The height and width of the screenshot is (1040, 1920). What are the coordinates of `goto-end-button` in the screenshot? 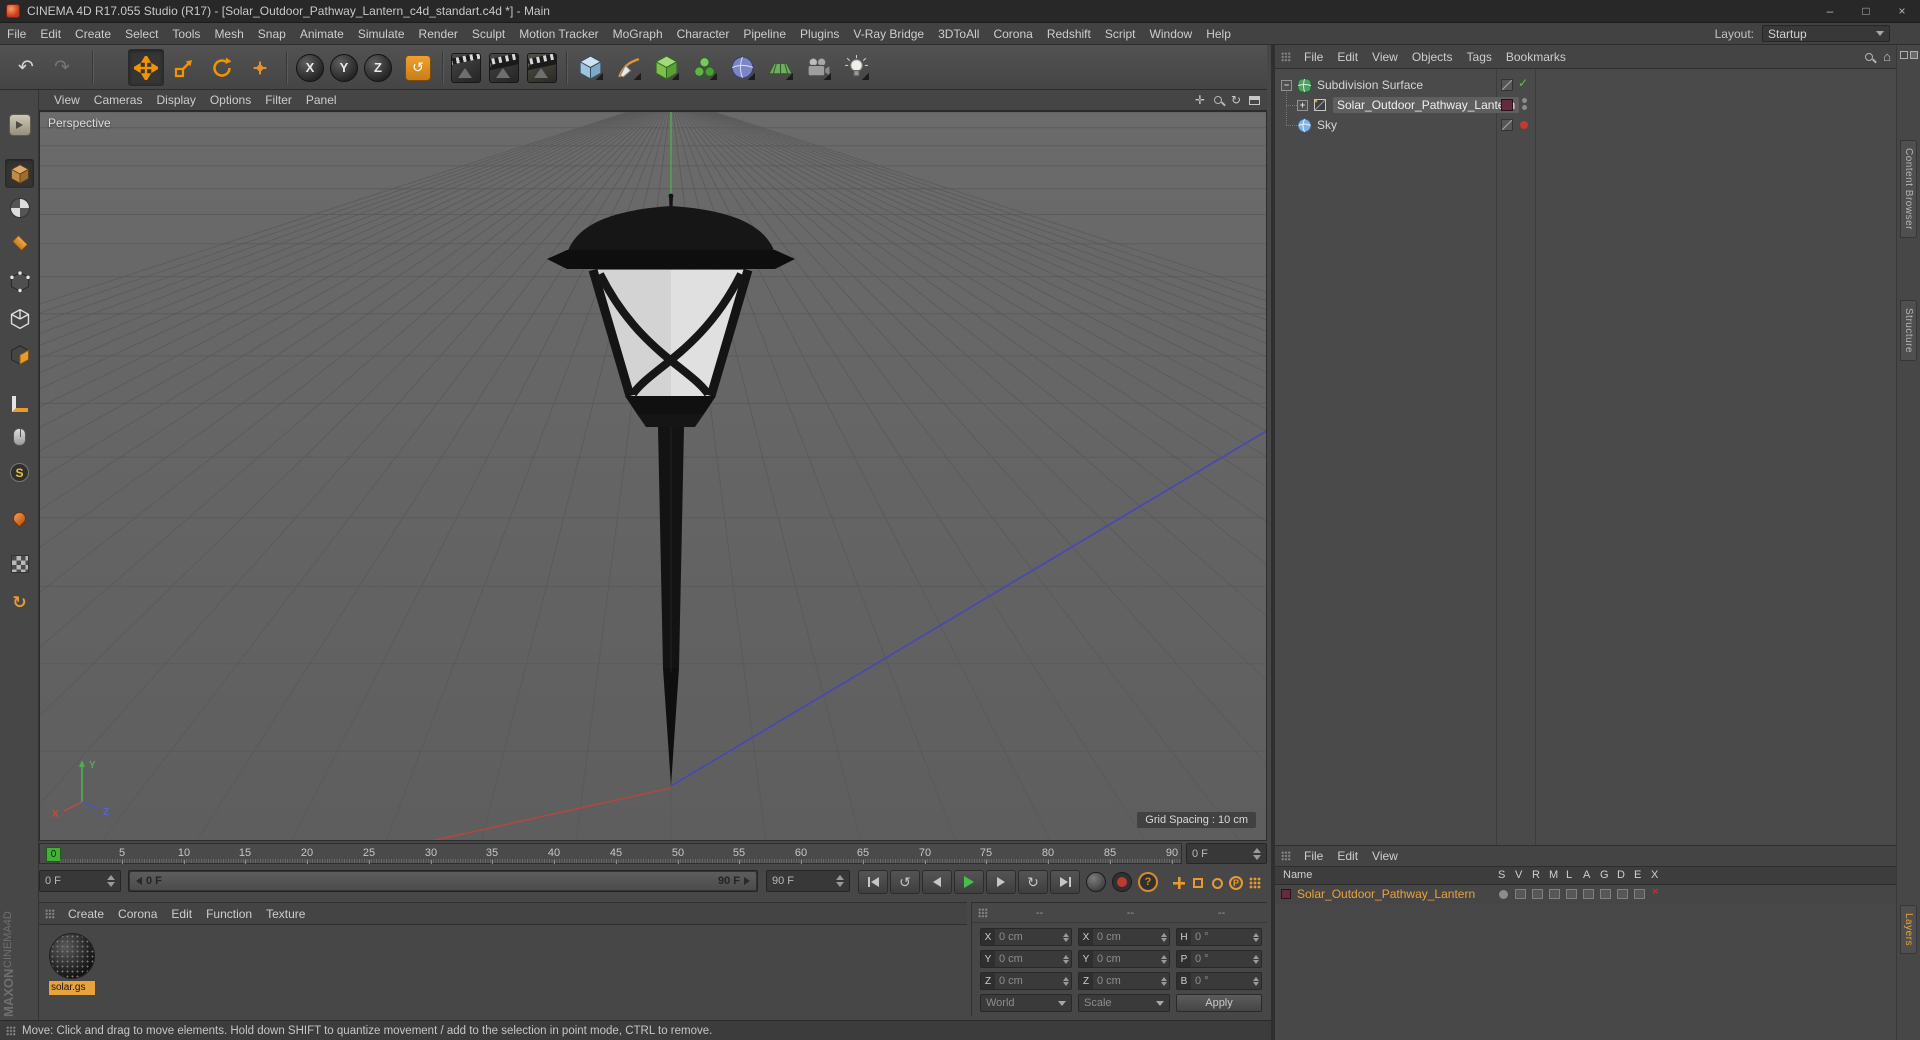 It's located at (1065, 882).